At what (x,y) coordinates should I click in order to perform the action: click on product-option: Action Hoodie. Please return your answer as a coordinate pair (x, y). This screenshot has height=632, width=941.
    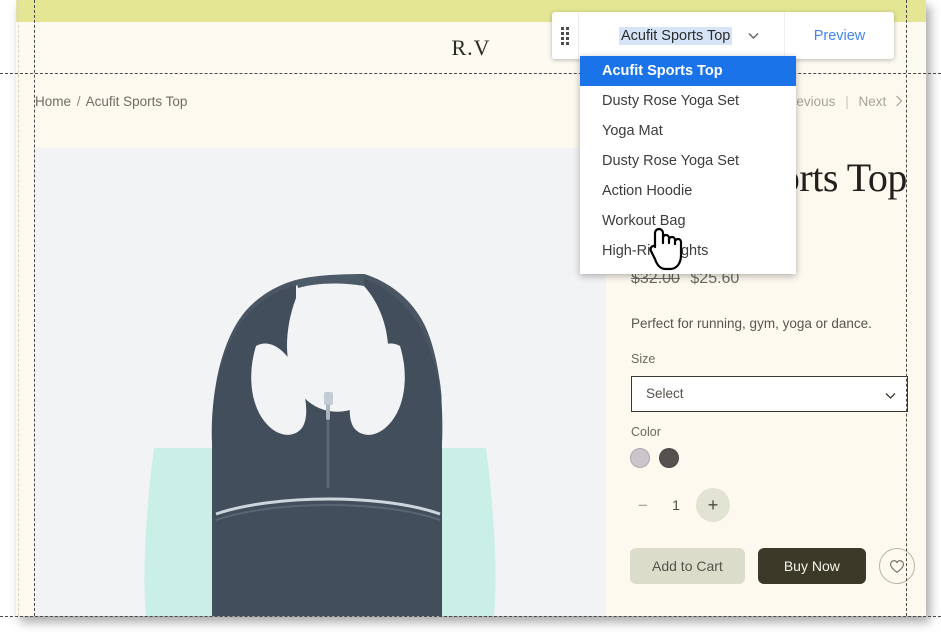
    Looking at the image, I should click on (688, 191).